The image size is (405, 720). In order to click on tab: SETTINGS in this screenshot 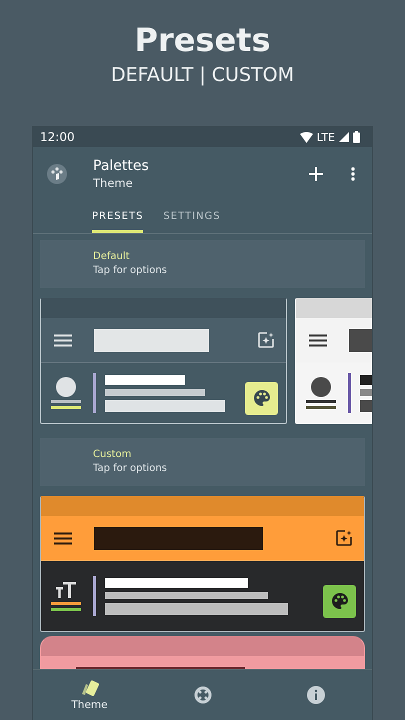, I will do `click(192, 216)`.